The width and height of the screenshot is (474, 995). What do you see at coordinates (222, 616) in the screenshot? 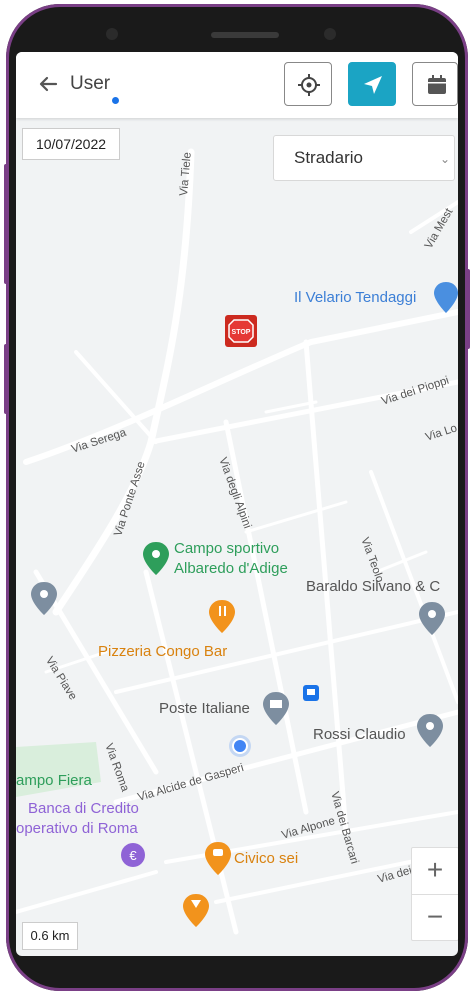
I see `pin-pizzeria-icon` at bounding box center [222, 616].